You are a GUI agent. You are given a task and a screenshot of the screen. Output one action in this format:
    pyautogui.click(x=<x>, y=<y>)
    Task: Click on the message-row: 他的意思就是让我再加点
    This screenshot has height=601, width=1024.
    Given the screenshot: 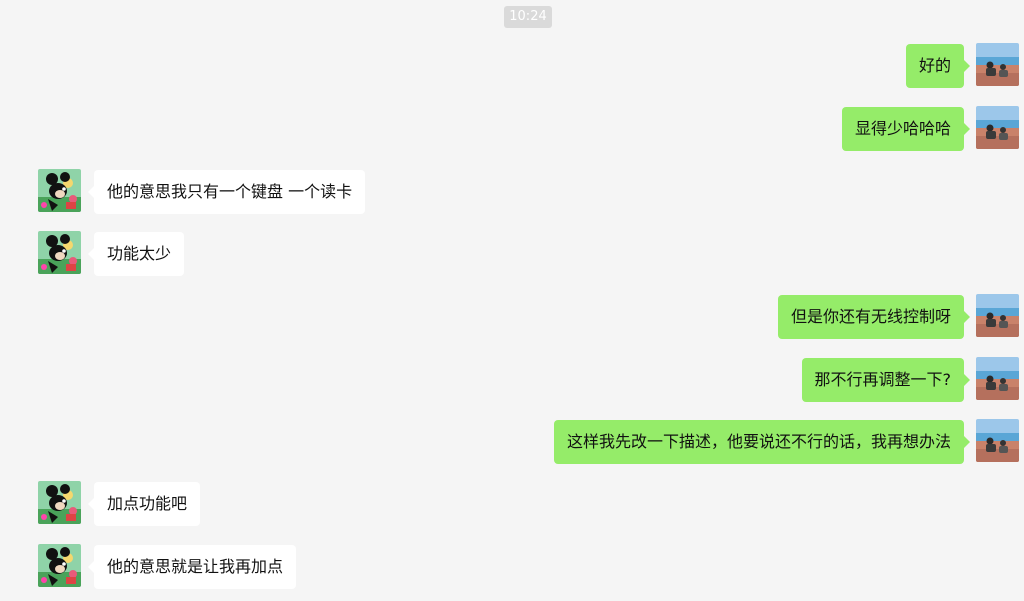 What is the action you would take?
    pyautogui.click(x=512, y=568)
    